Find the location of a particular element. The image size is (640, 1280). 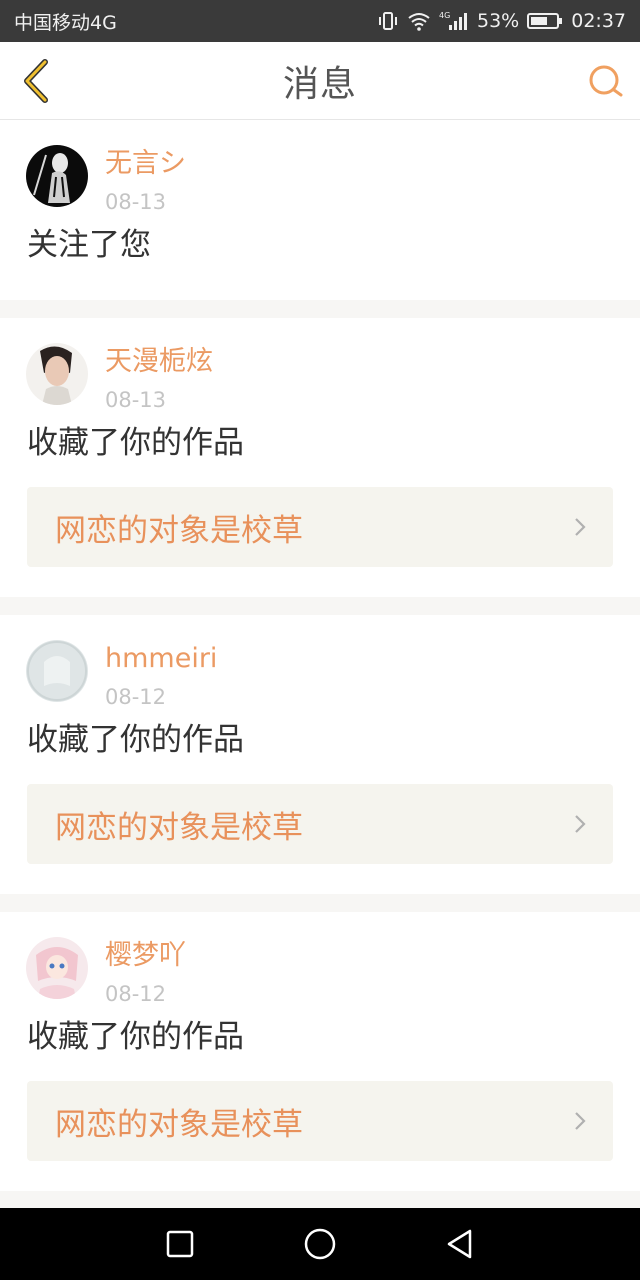

search-button is located at coordinates (606, 82).